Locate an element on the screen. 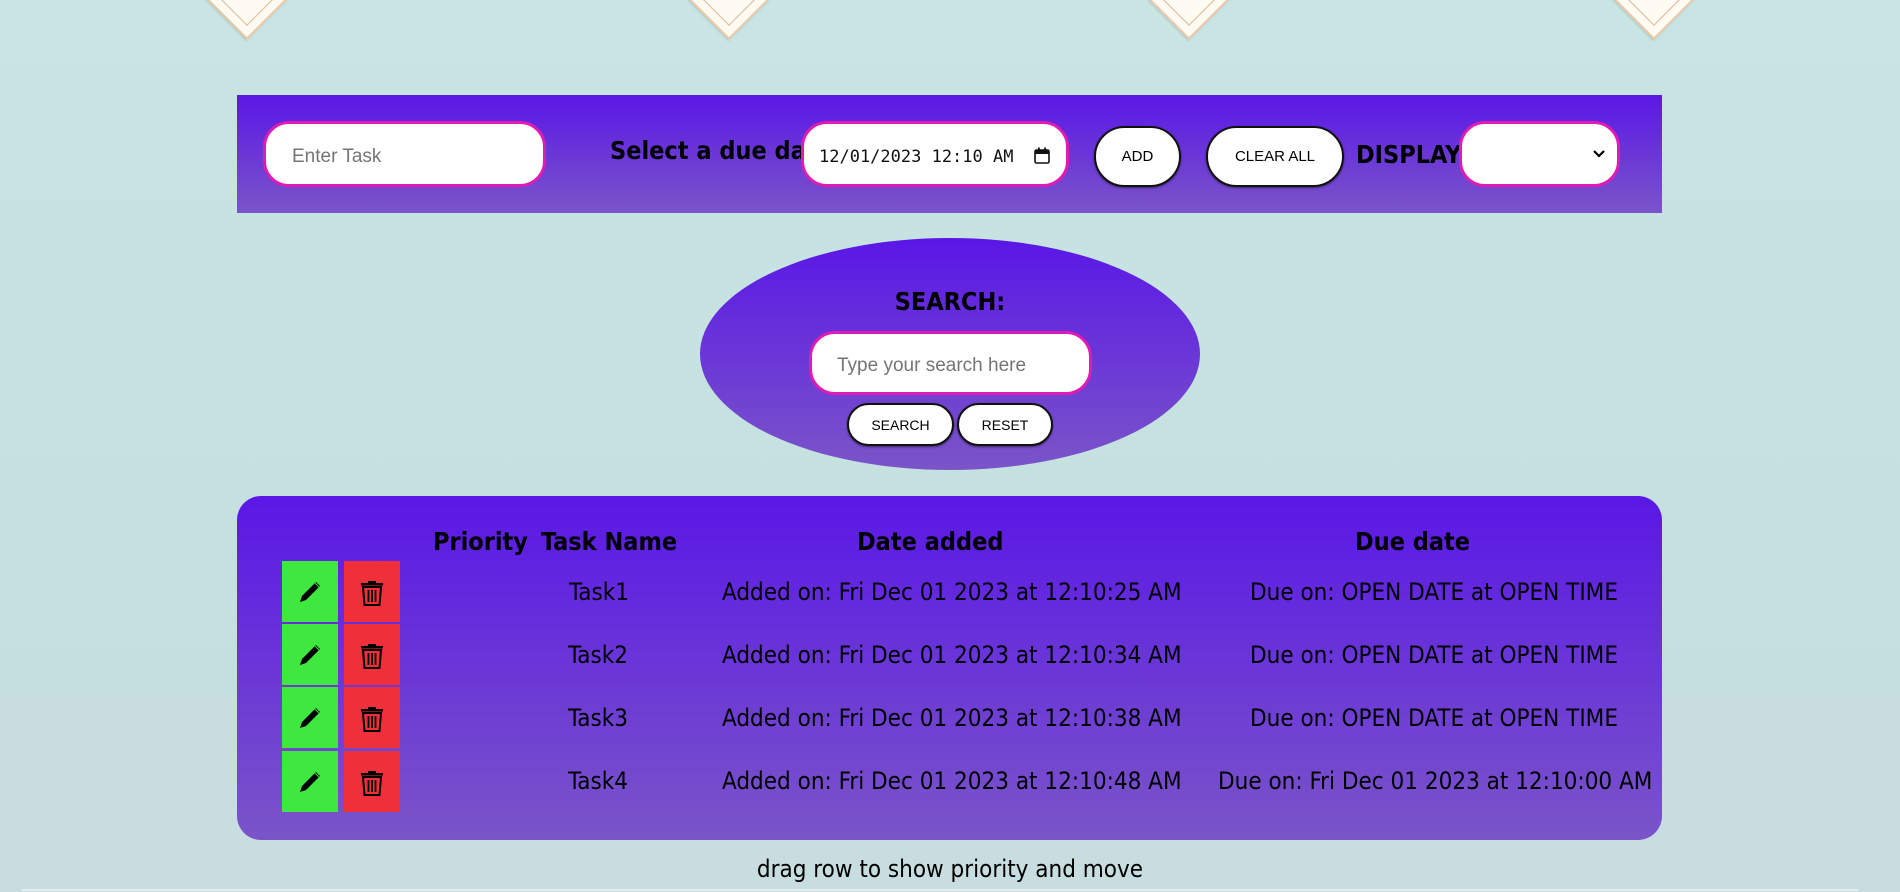 This screenshot has width=1900, height=892. date-added-cell: Added on: Fri Dec 01 2023 at 12:10:48 AM is located at coordinates (952, 781).